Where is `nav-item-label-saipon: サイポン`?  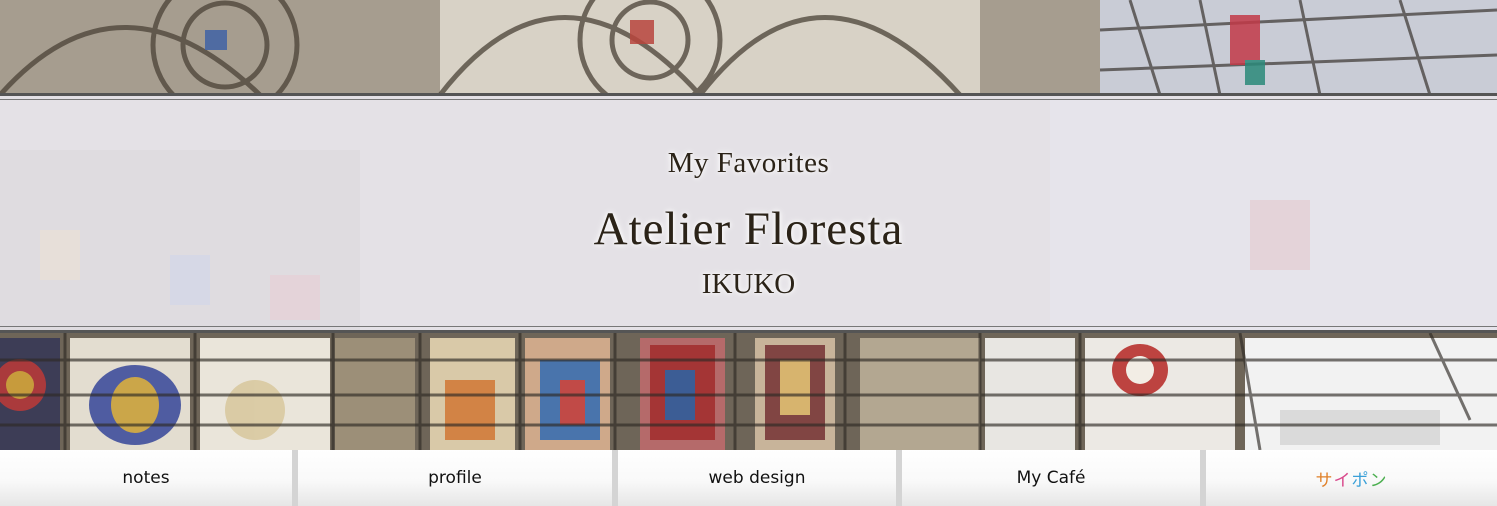 nav-item-label-saipon: サイポン is located at coordinates (1352, 478).